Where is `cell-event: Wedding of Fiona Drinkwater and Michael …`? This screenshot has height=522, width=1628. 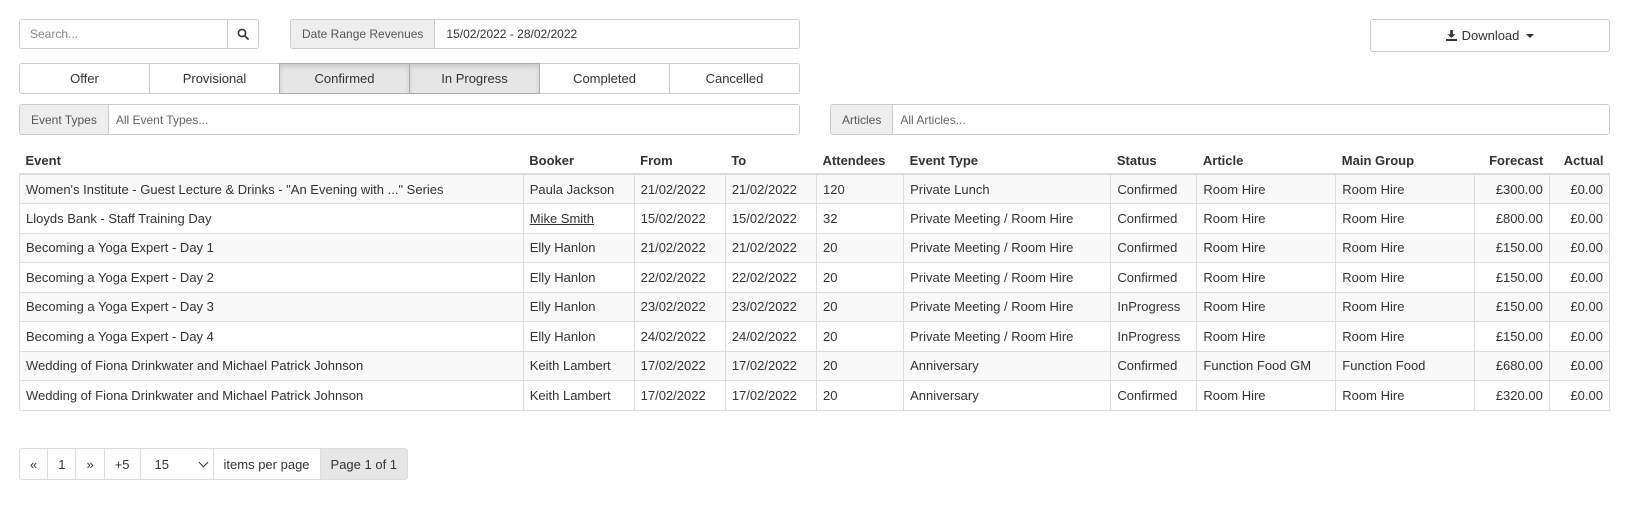 cell-event: Wedding of Fiona Drinkwater and Michael … is located at coordinates (271, 395).